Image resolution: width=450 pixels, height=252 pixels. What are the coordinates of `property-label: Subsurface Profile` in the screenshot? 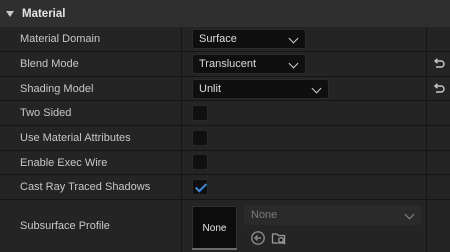 It's located at (65, 226).